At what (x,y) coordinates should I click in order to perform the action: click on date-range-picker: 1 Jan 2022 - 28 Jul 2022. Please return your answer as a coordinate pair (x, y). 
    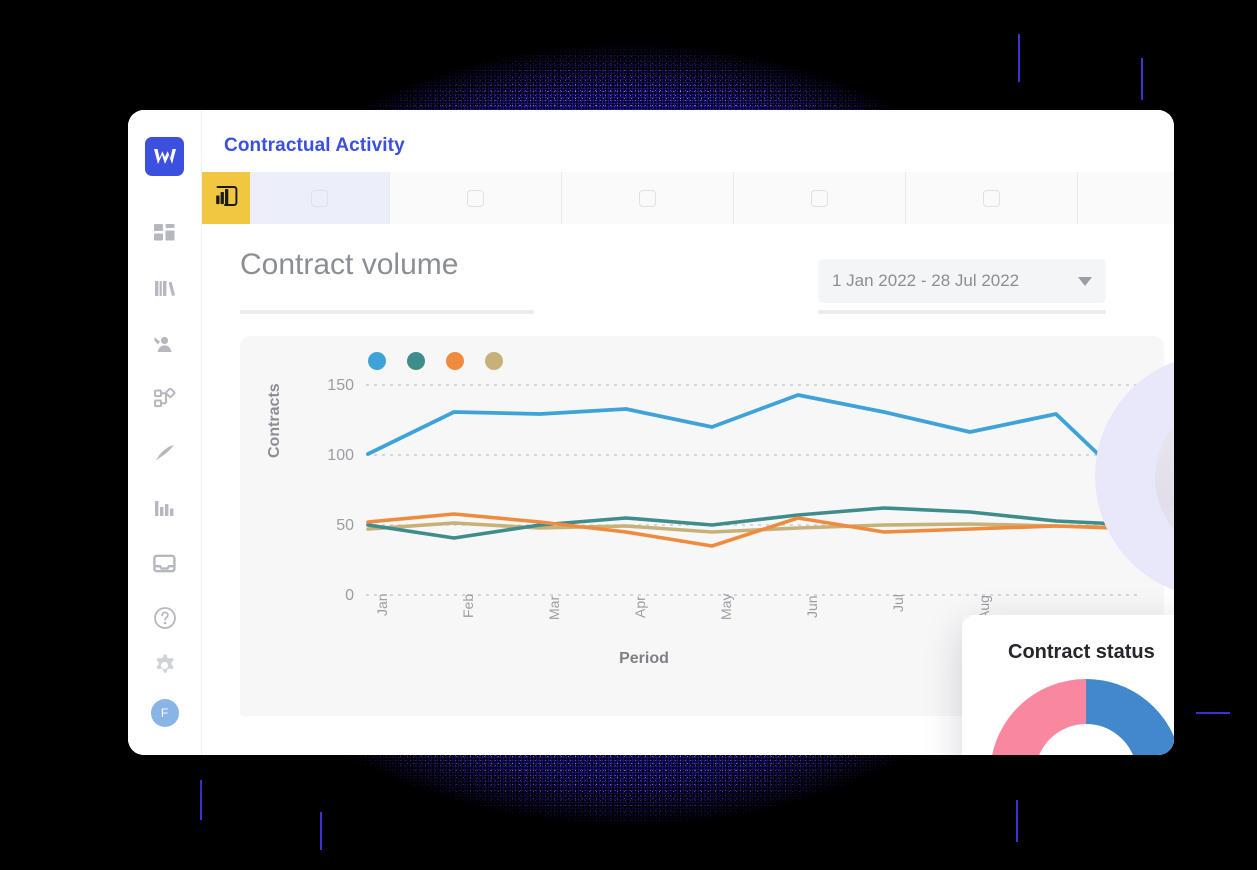
    Looking at the image, I should click on (962, 281).